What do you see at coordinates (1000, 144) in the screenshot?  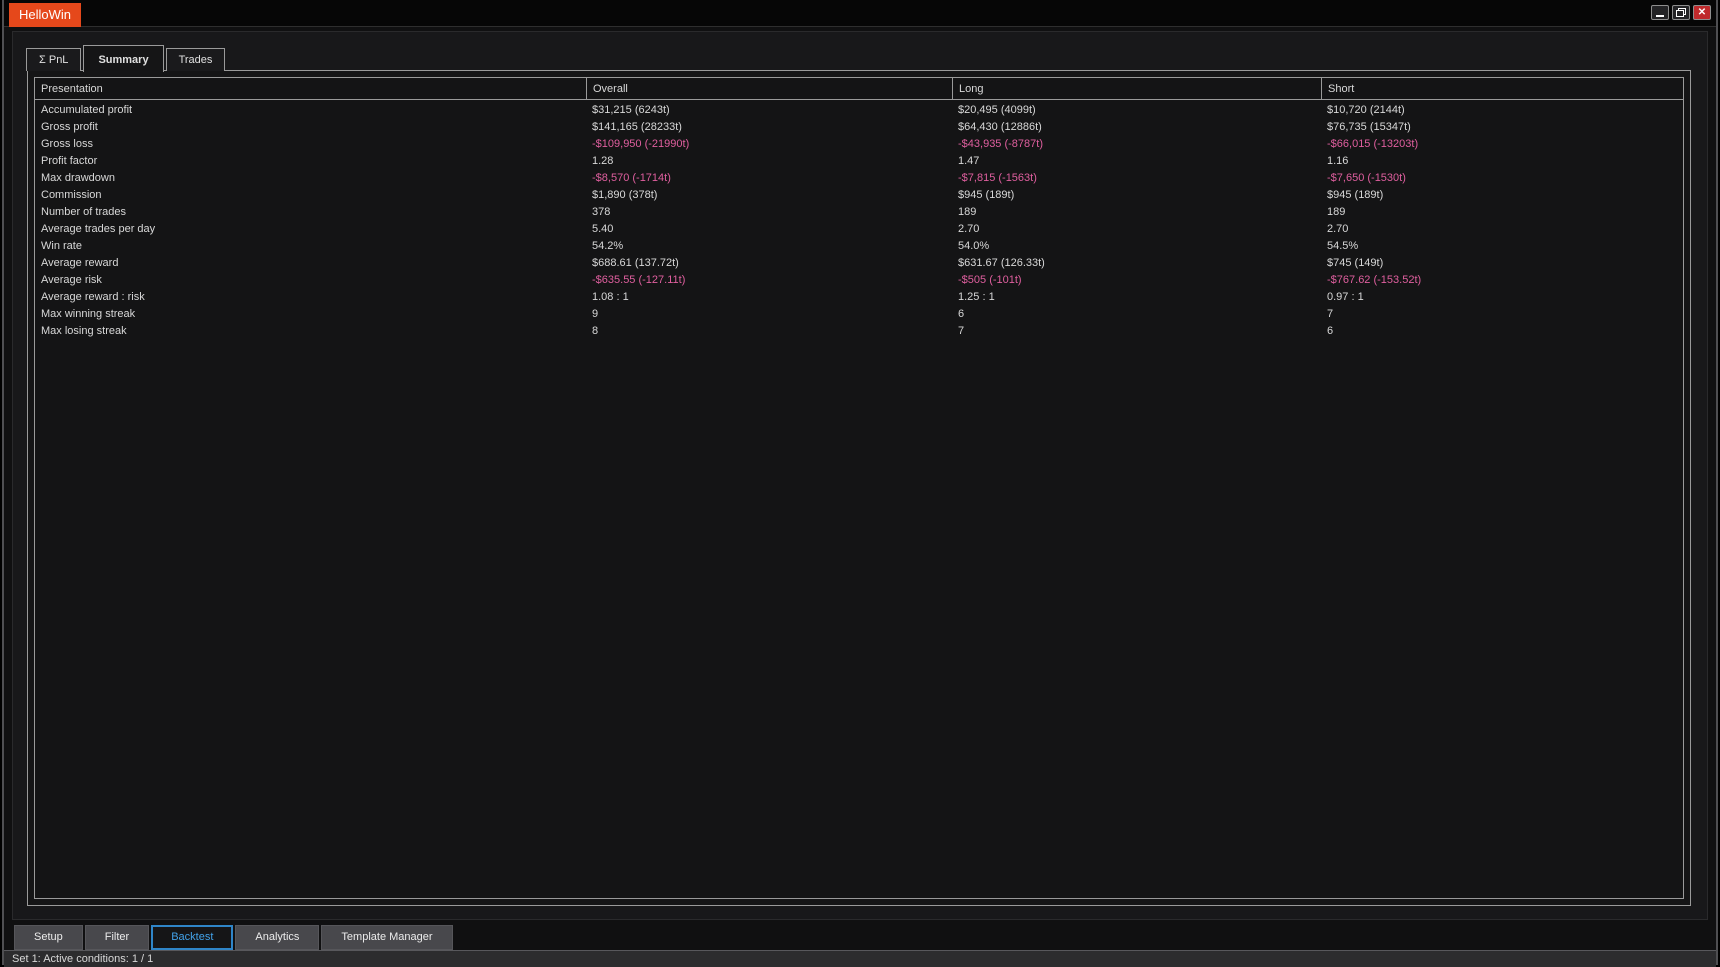 I see `row-value: -$43,935 (-8787t)` at bounding box center [1000, 144].